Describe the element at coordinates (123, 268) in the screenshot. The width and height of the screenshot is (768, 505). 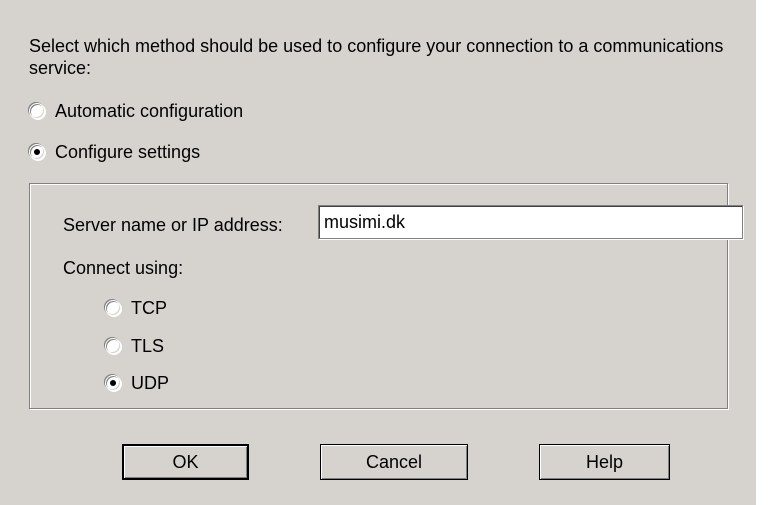
I see `connect-using-label: Connect using:` at that location.